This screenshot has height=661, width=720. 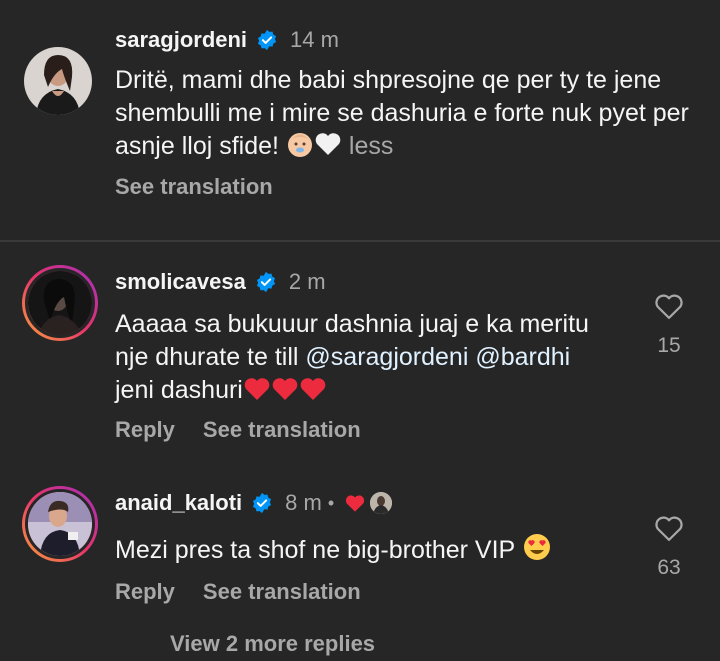 I want to click on timestamp: 2 m, so click(x=307, y=281).